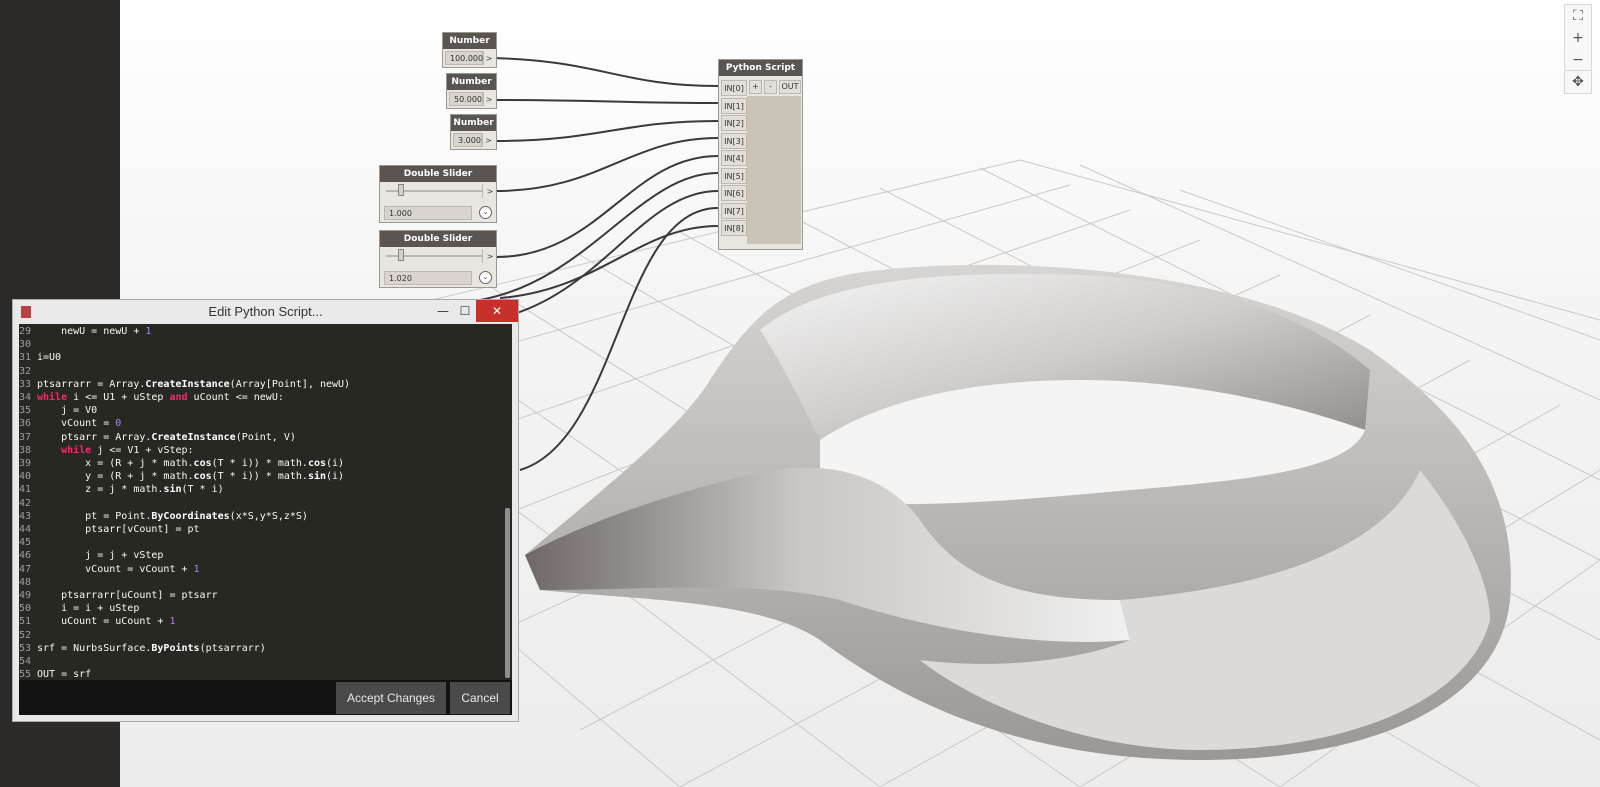 This screenshot has height=787, width=1600. Describe the element at coordinates (94, 648) in the screenshot. I see `code-token: srf = NurbsSurface.` at that location.